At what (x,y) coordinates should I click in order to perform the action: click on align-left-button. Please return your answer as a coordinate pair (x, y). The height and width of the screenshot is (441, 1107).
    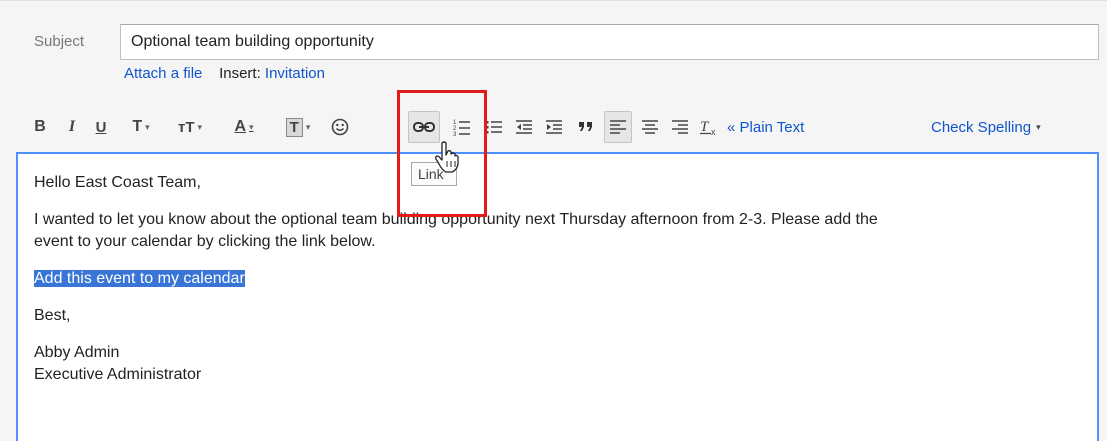
    Looking at the image, I should click on (618, 127).